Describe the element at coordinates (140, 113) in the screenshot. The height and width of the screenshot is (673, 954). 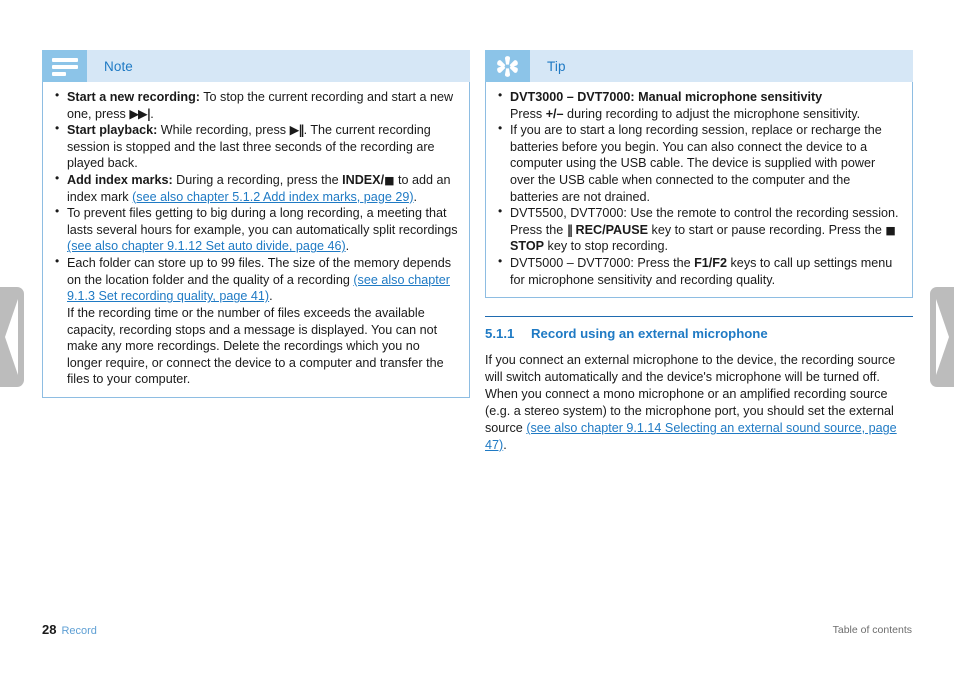
I see `next-track-symbol-icon: ▶▶|` at that location.